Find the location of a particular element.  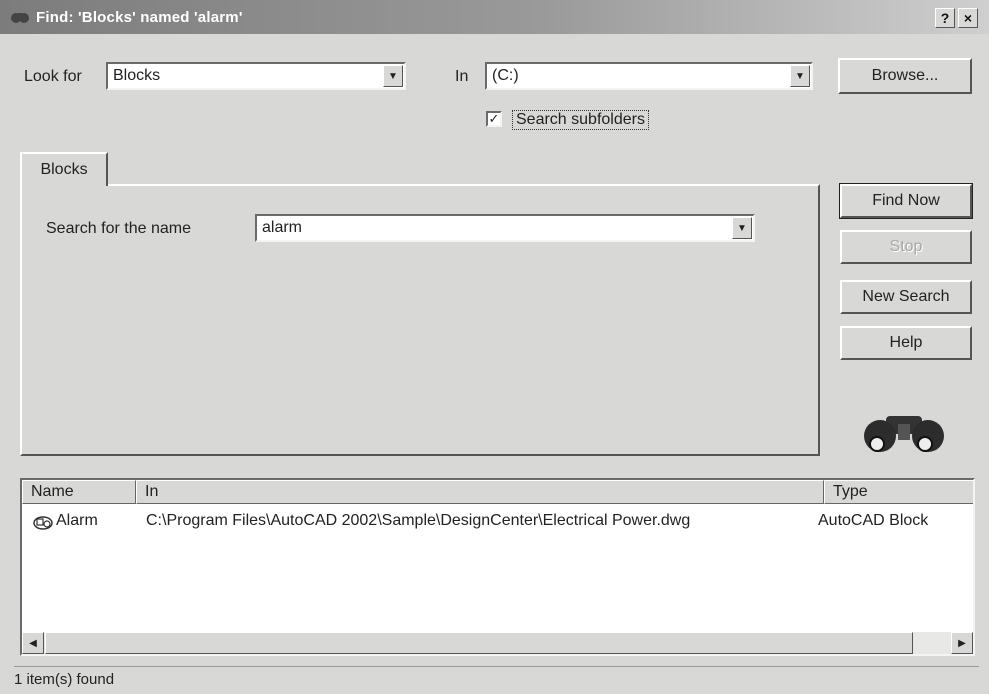

look-for-value: Blocks is located at coordinates (137, 75).